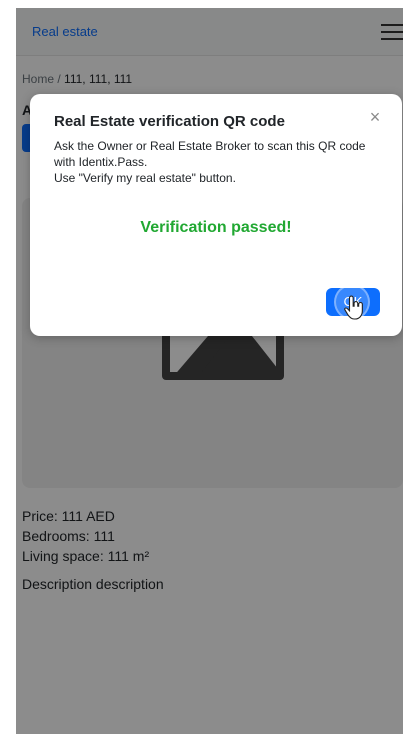  Describe the element at coordinates (8, 367) in the screenshot. I see `left-margin` at that location.